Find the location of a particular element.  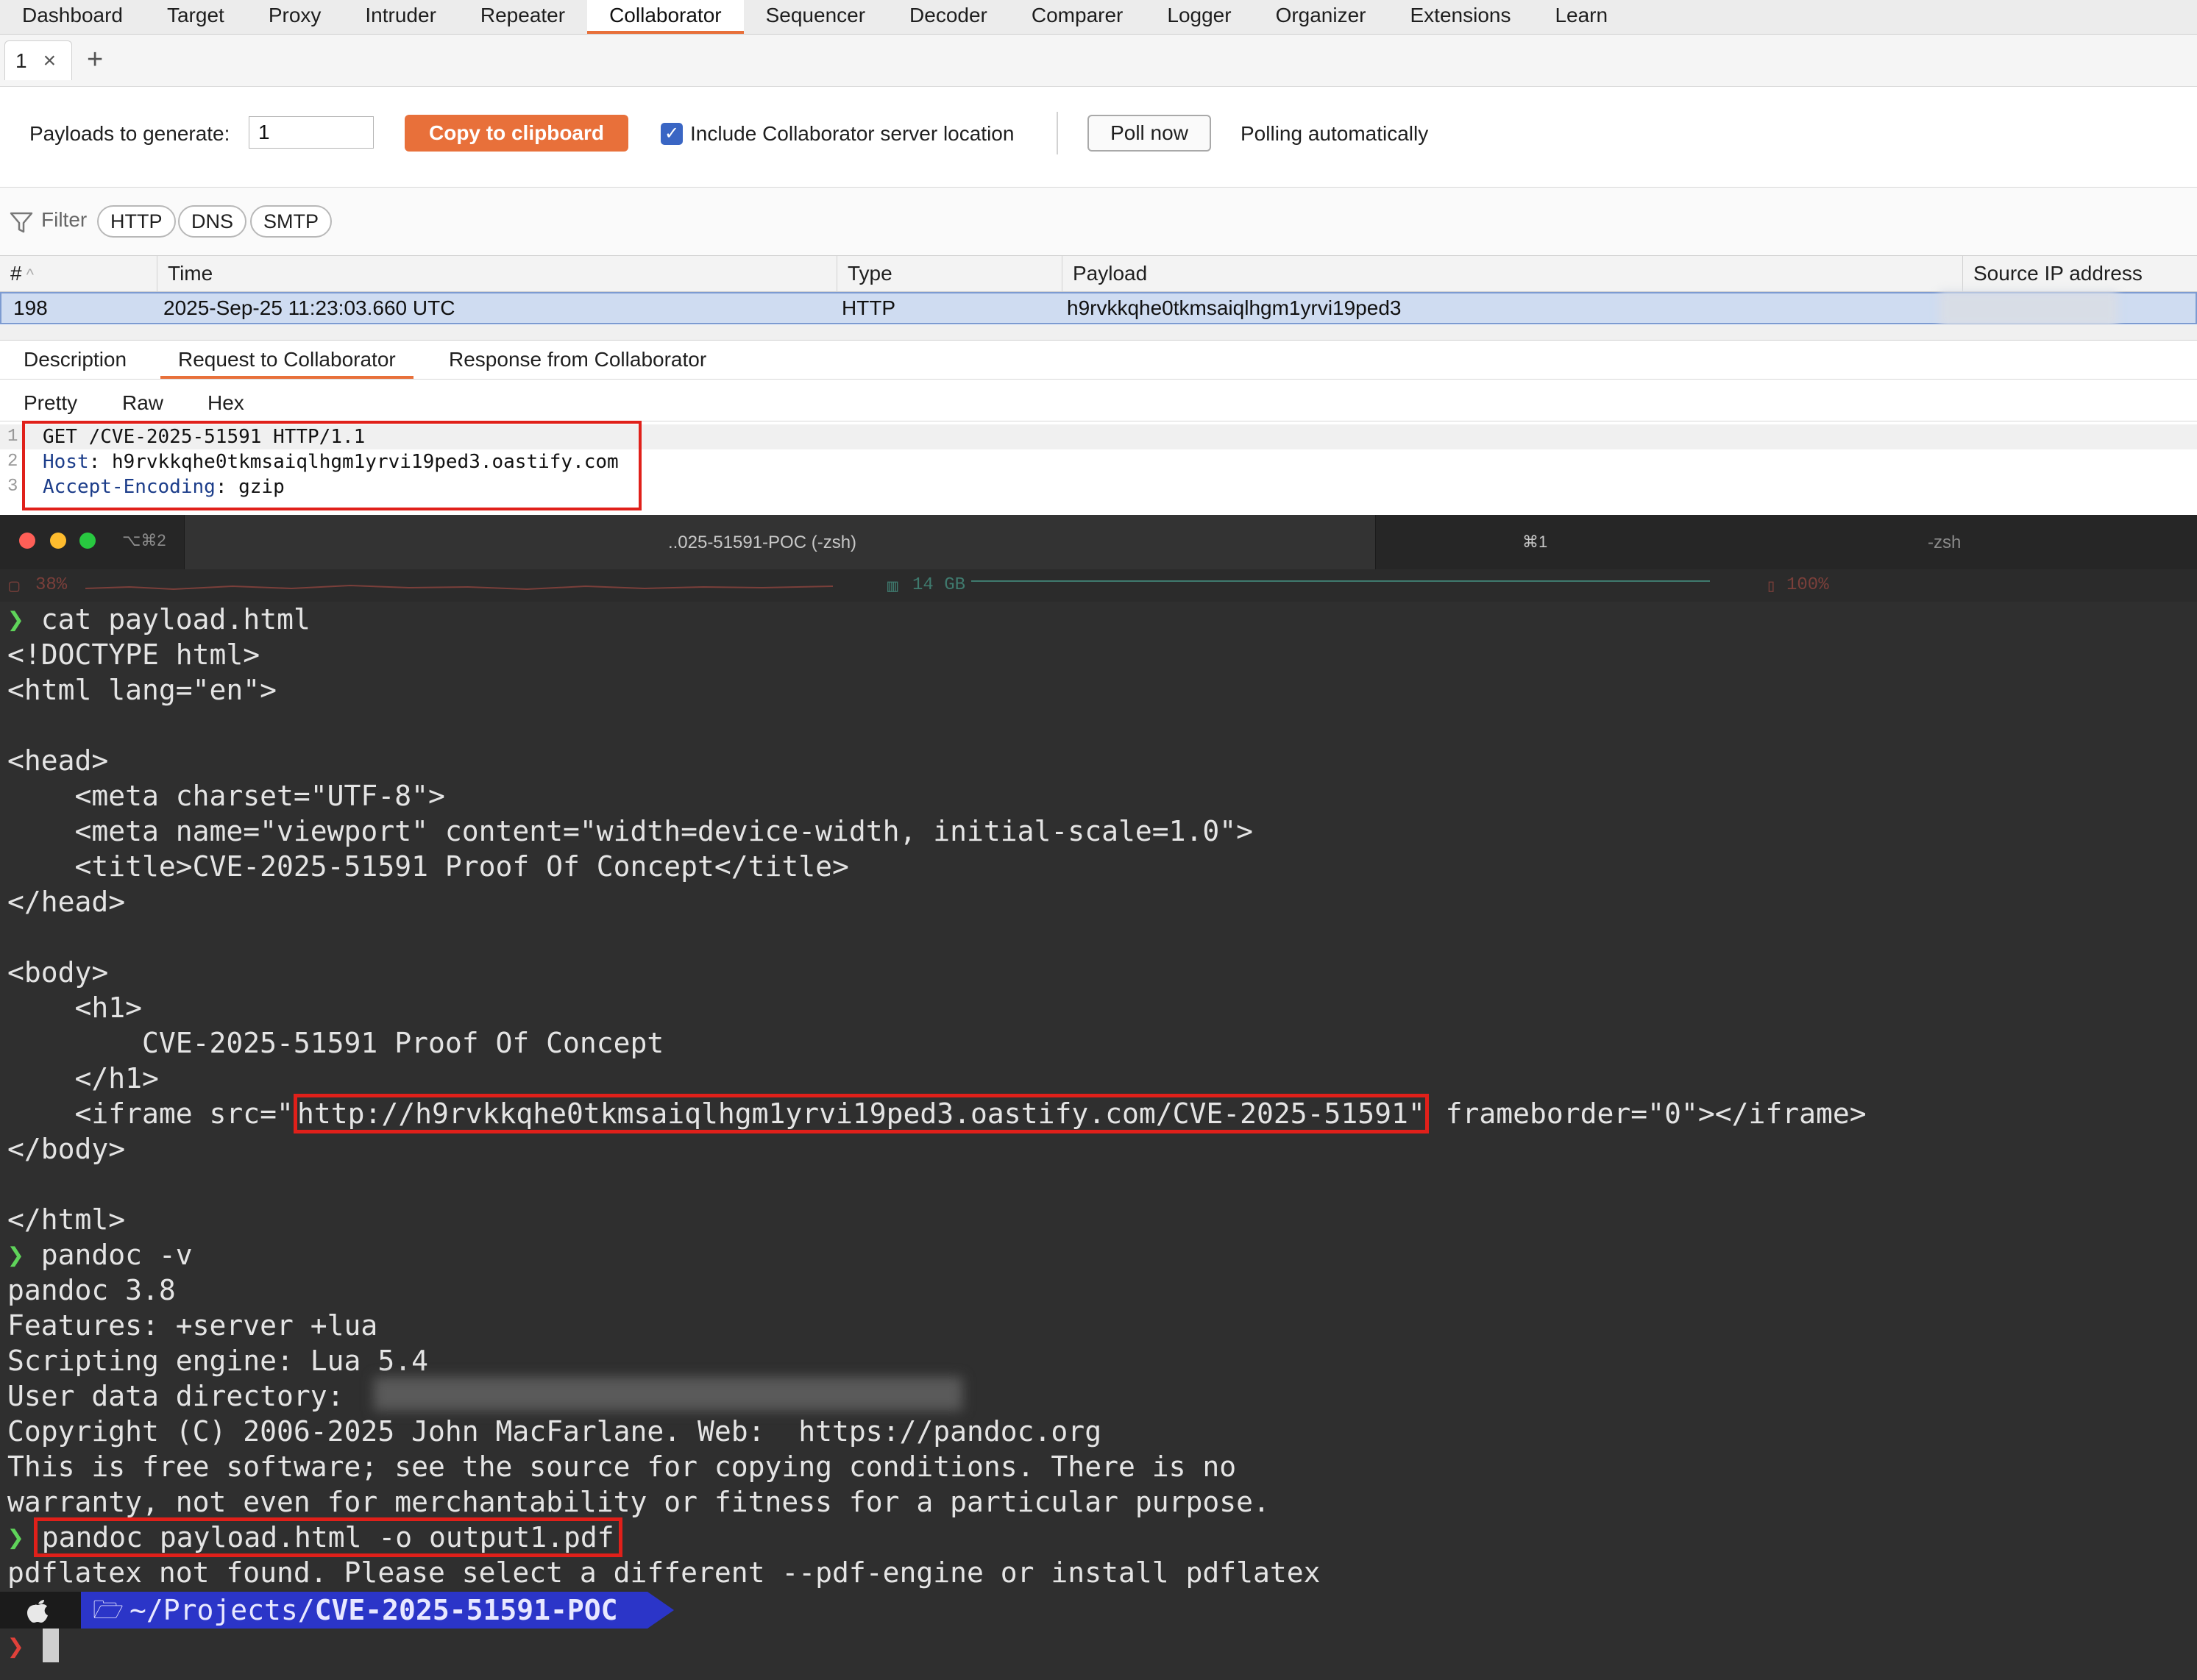

terminal-command-line: ❯ cat payload.html is located at coordinates (158, 619).